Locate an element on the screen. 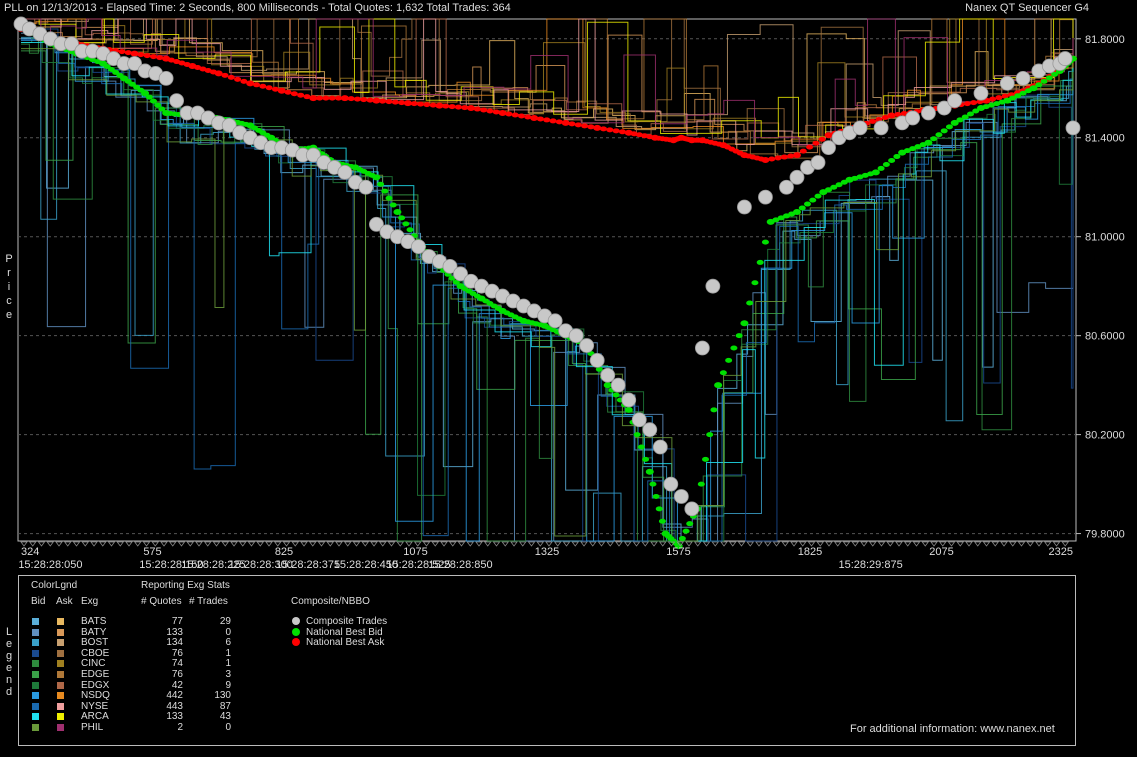  y-tick-label: 80.6000 is located at coordinates (1105, 337).